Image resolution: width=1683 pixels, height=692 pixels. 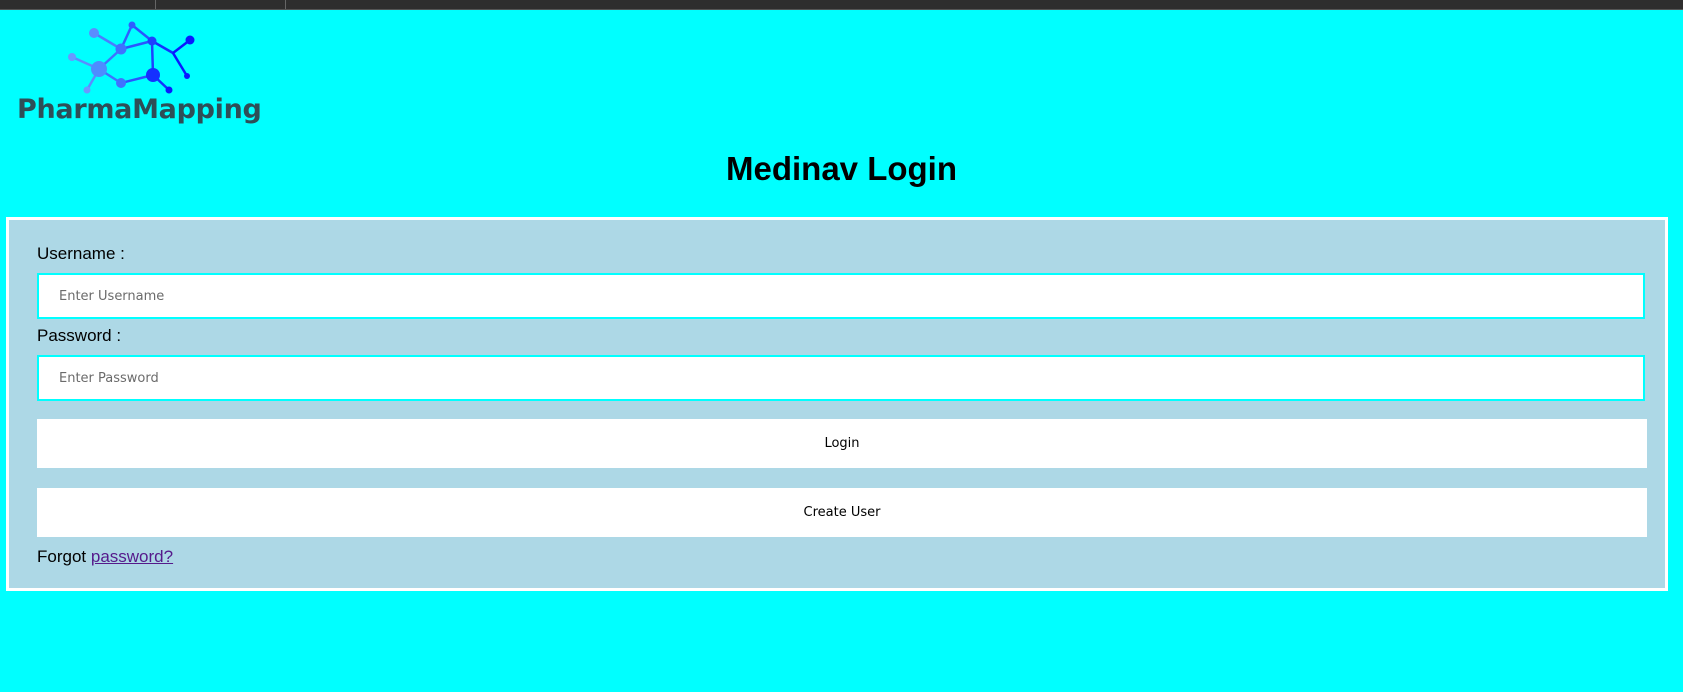 What do you see at coordinates (132, 556) in the screenshot?
I see `forgot-password-link: password?` at bounding box center [132, 556].